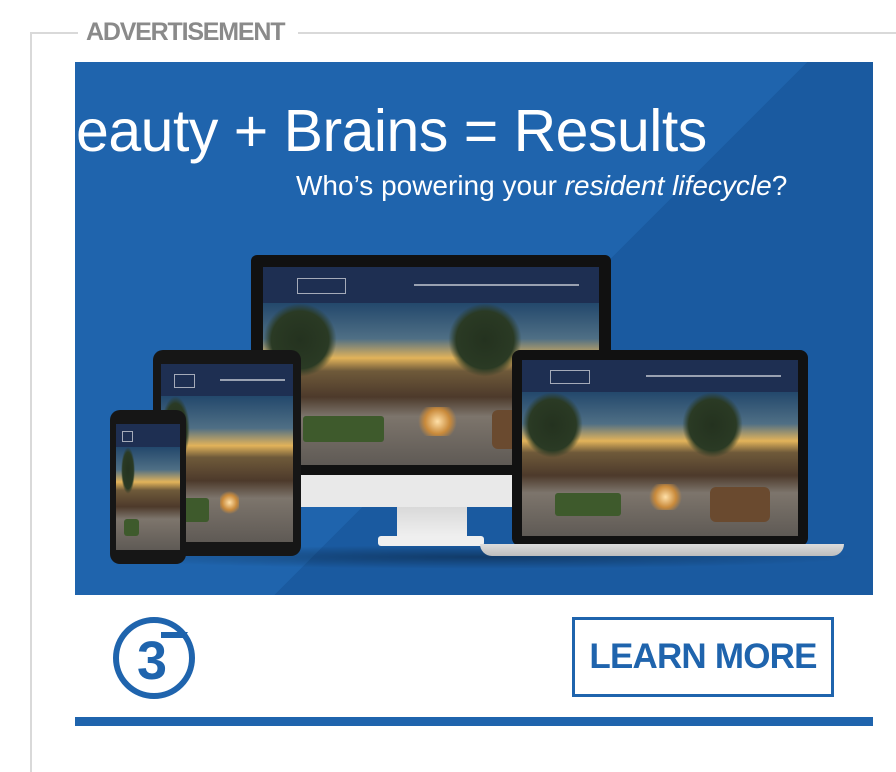 The image size is (896, 772). Describe the element at coordinates (372, 131) in the screenshot. I see `ad-headline: Beauty + Brains = Results` at that location.